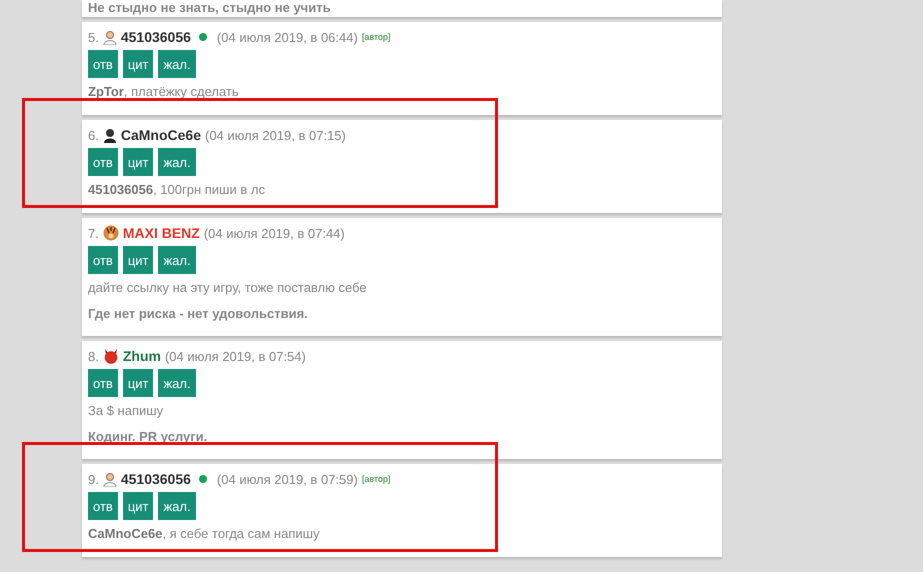 This screenshot has width=923, height=572. What do you see at coordinates (110, 233) in the screenshot?
I see `avatar-tiger-icon` at bounding box center [110, 233].